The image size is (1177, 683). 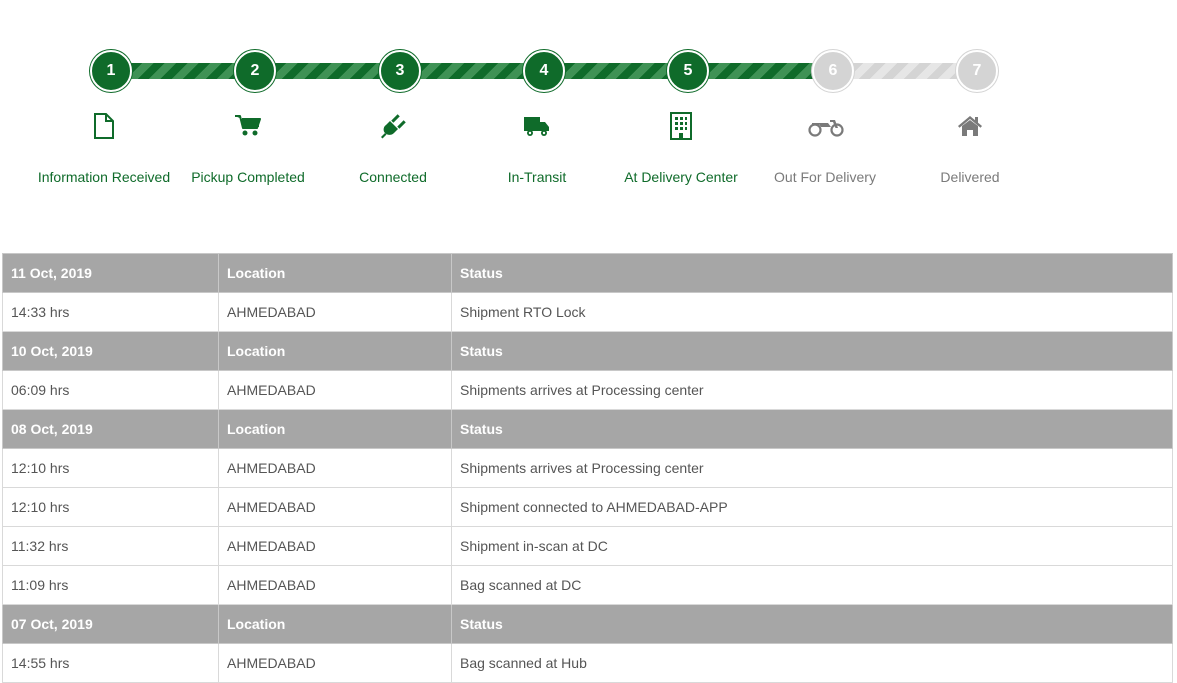 I want to click on date-header-row: 10 Oct, 2019 Location Status, so click(x=587, y=351).